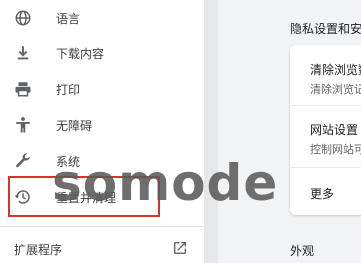  I want to click on sidebar-item-extensions: 扩展程序, so click(102, 249).